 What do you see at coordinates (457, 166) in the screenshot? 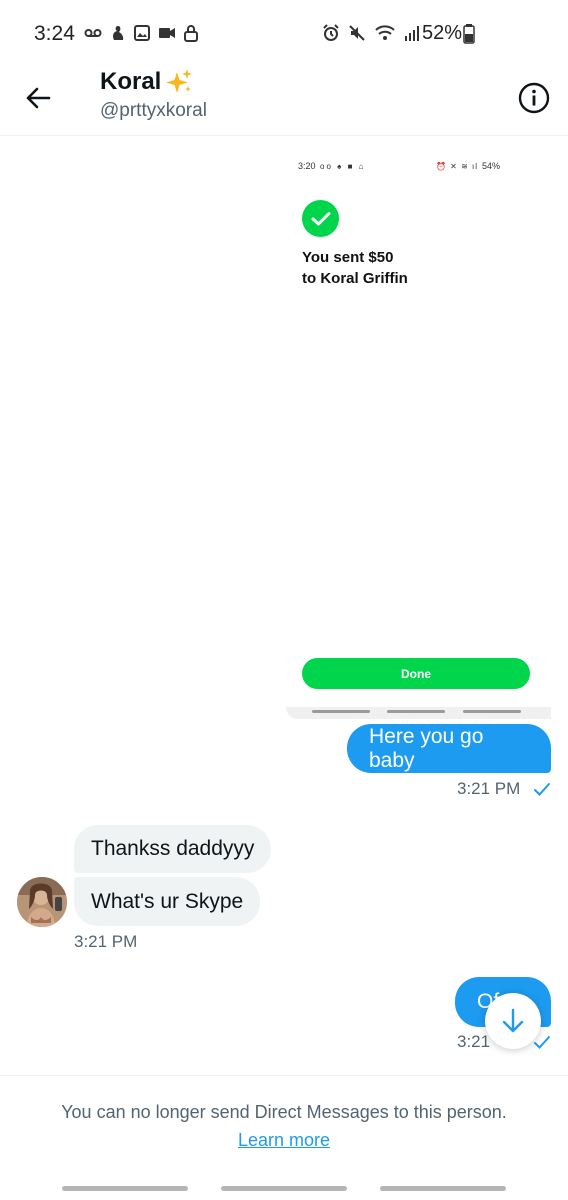
I see `attachment-status-icons-right: ⏰ ✕ ≋ ıl` at bounding box center [457, 166].